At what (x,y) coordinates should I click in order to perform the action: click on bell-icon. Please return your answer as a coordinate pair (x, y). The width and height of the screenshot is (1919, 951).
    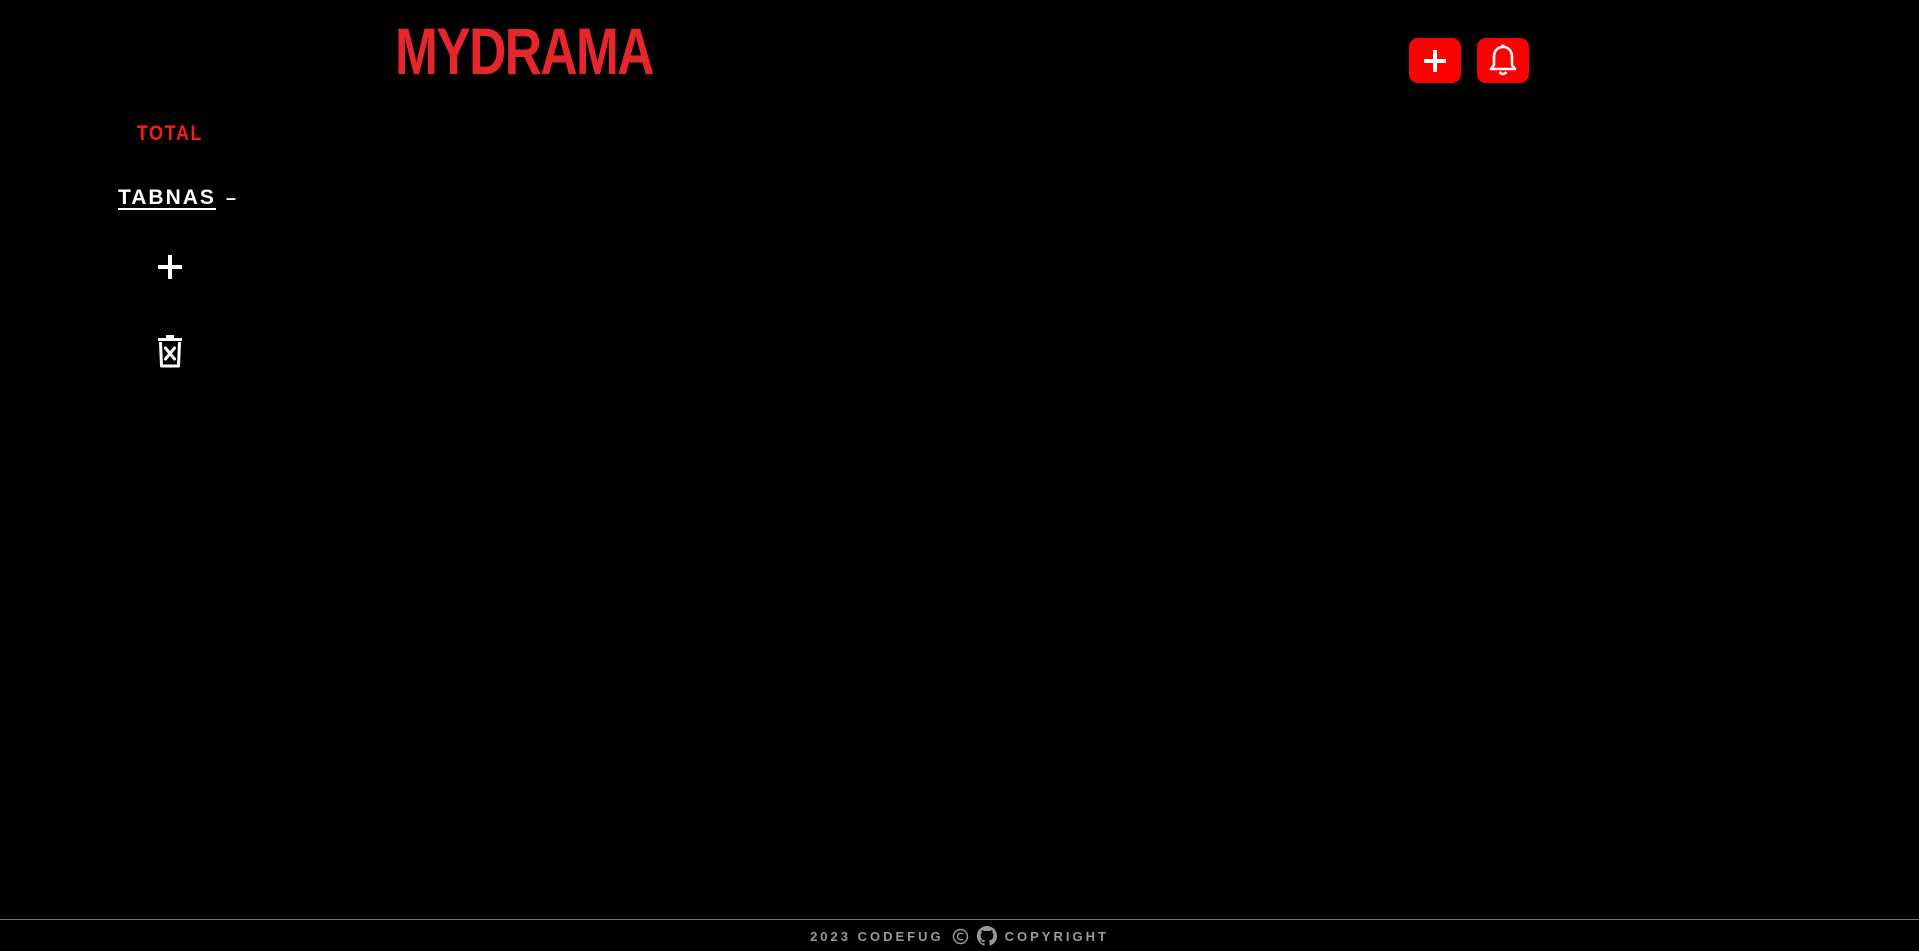
    Looking at the image, I should click on (1503, 59).